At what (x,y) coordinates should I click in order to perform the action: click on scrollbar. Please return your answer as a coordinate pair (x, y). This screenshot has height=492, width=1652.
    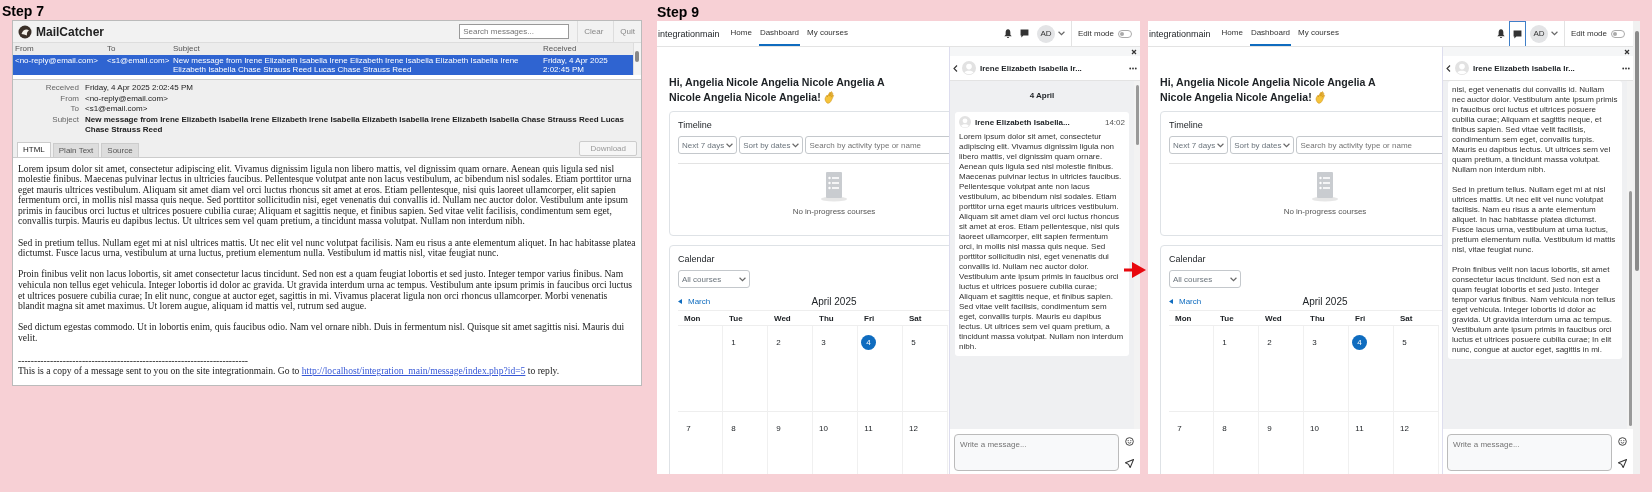
    Looking at the image, I should click on (1636, 247).